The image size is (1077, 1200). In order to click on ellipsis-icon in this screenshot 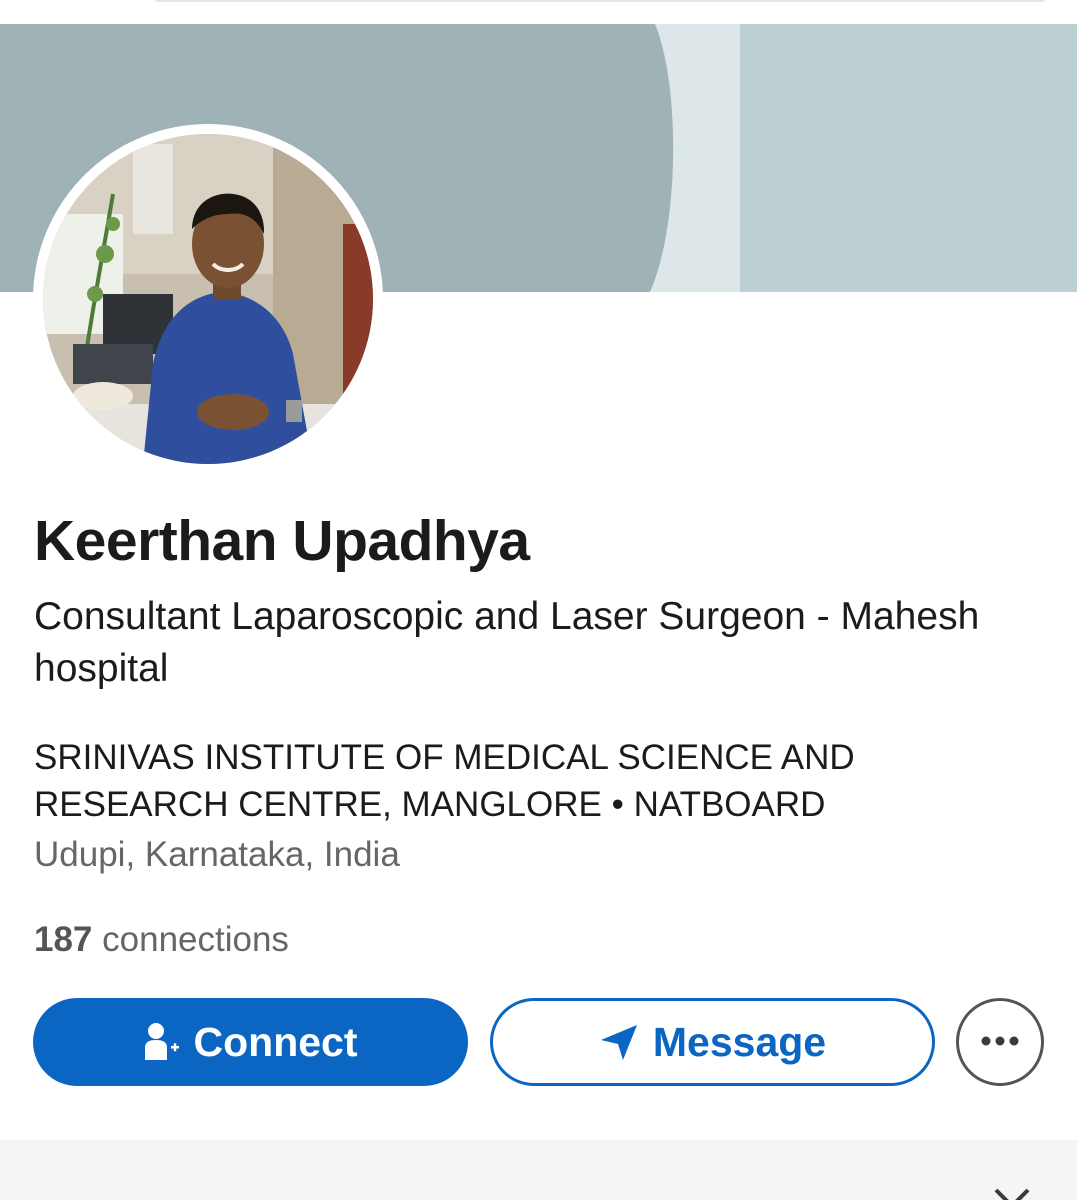, I will do `click(1000, 1042)`.